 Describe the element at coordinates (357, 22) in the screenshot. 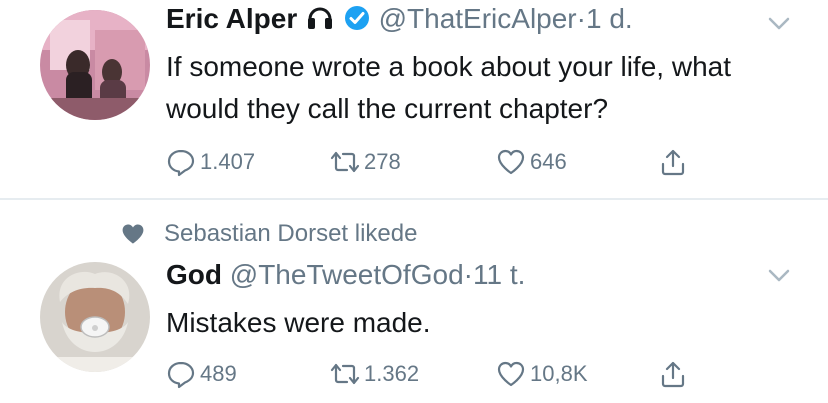

I see `verified-badge-icon` at that location.